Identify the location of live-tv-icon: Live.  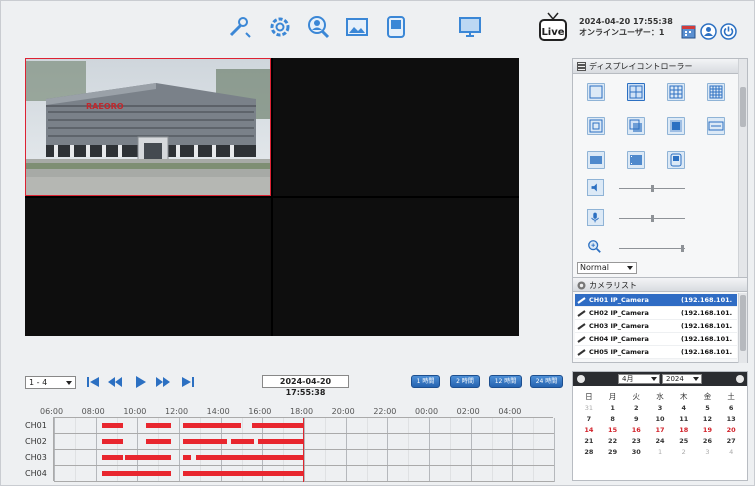
(553, 27).